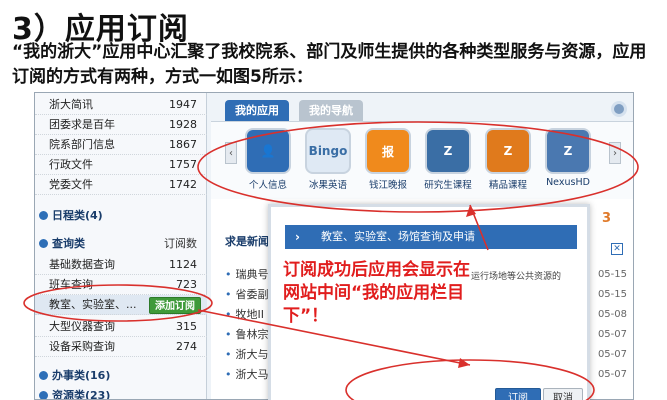 Image resolution: width=667 pixels, height=400 pixels. I want to click on row-name: 行政文件, so click(71, 164).